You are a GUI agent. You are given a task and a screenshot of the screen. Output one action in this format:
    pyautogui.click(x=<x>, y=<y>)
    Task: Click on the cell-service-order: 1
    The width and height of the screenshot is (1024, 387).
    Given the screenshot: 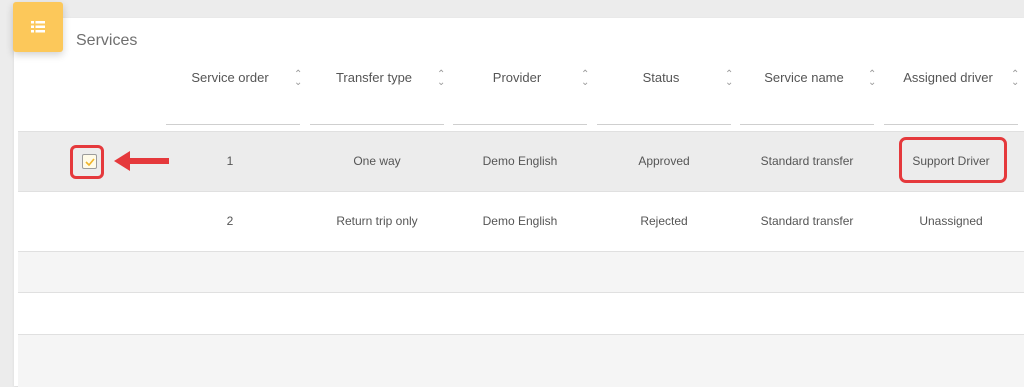 What is the action you would take?
    pyautogui.click(x=230, y=161)
    